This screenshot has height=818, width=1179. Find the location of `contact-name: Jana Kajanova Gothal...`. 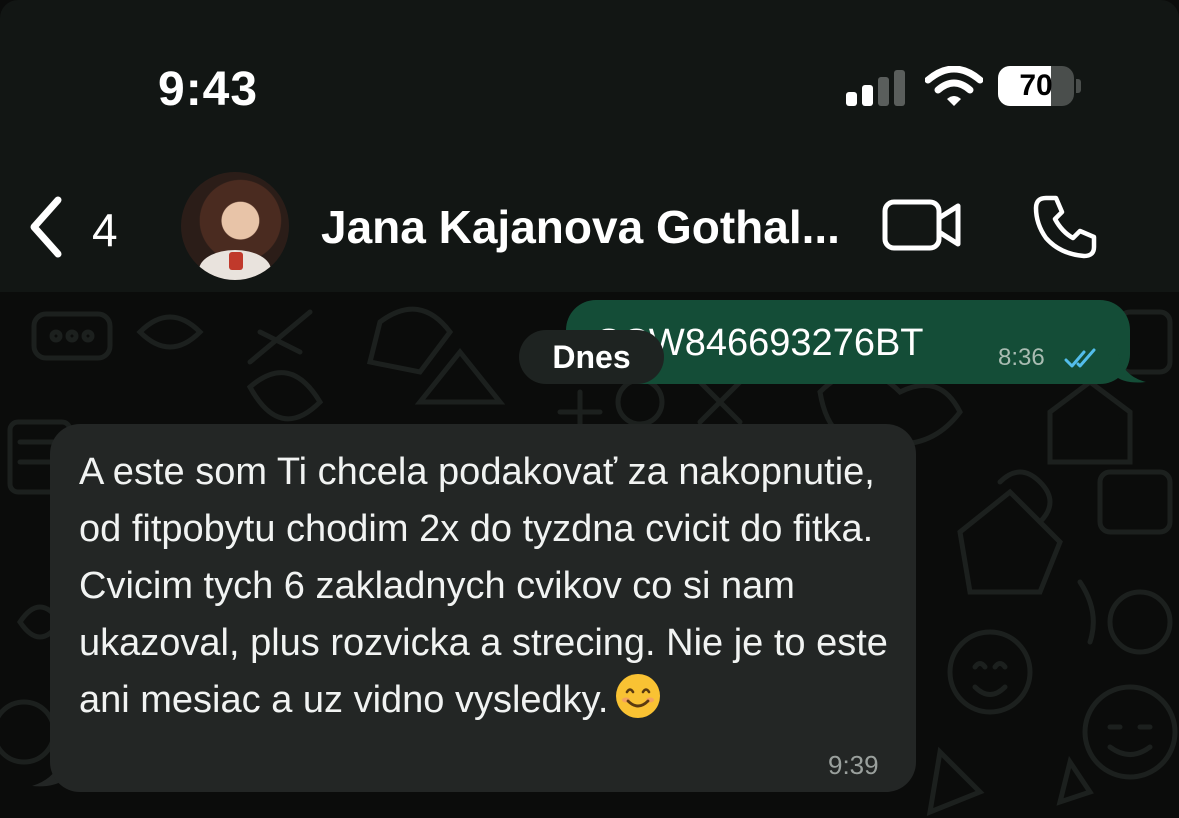

contact-name: Jana Kajanova Gothal... is located at coordinates (593, 227).